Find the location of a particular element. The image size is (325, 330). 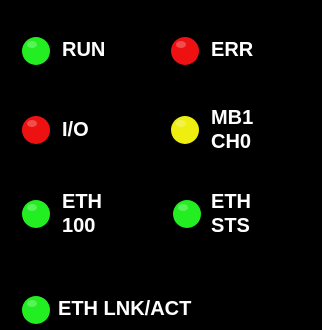

err-label: ERR is located at coordinates (232, 50).